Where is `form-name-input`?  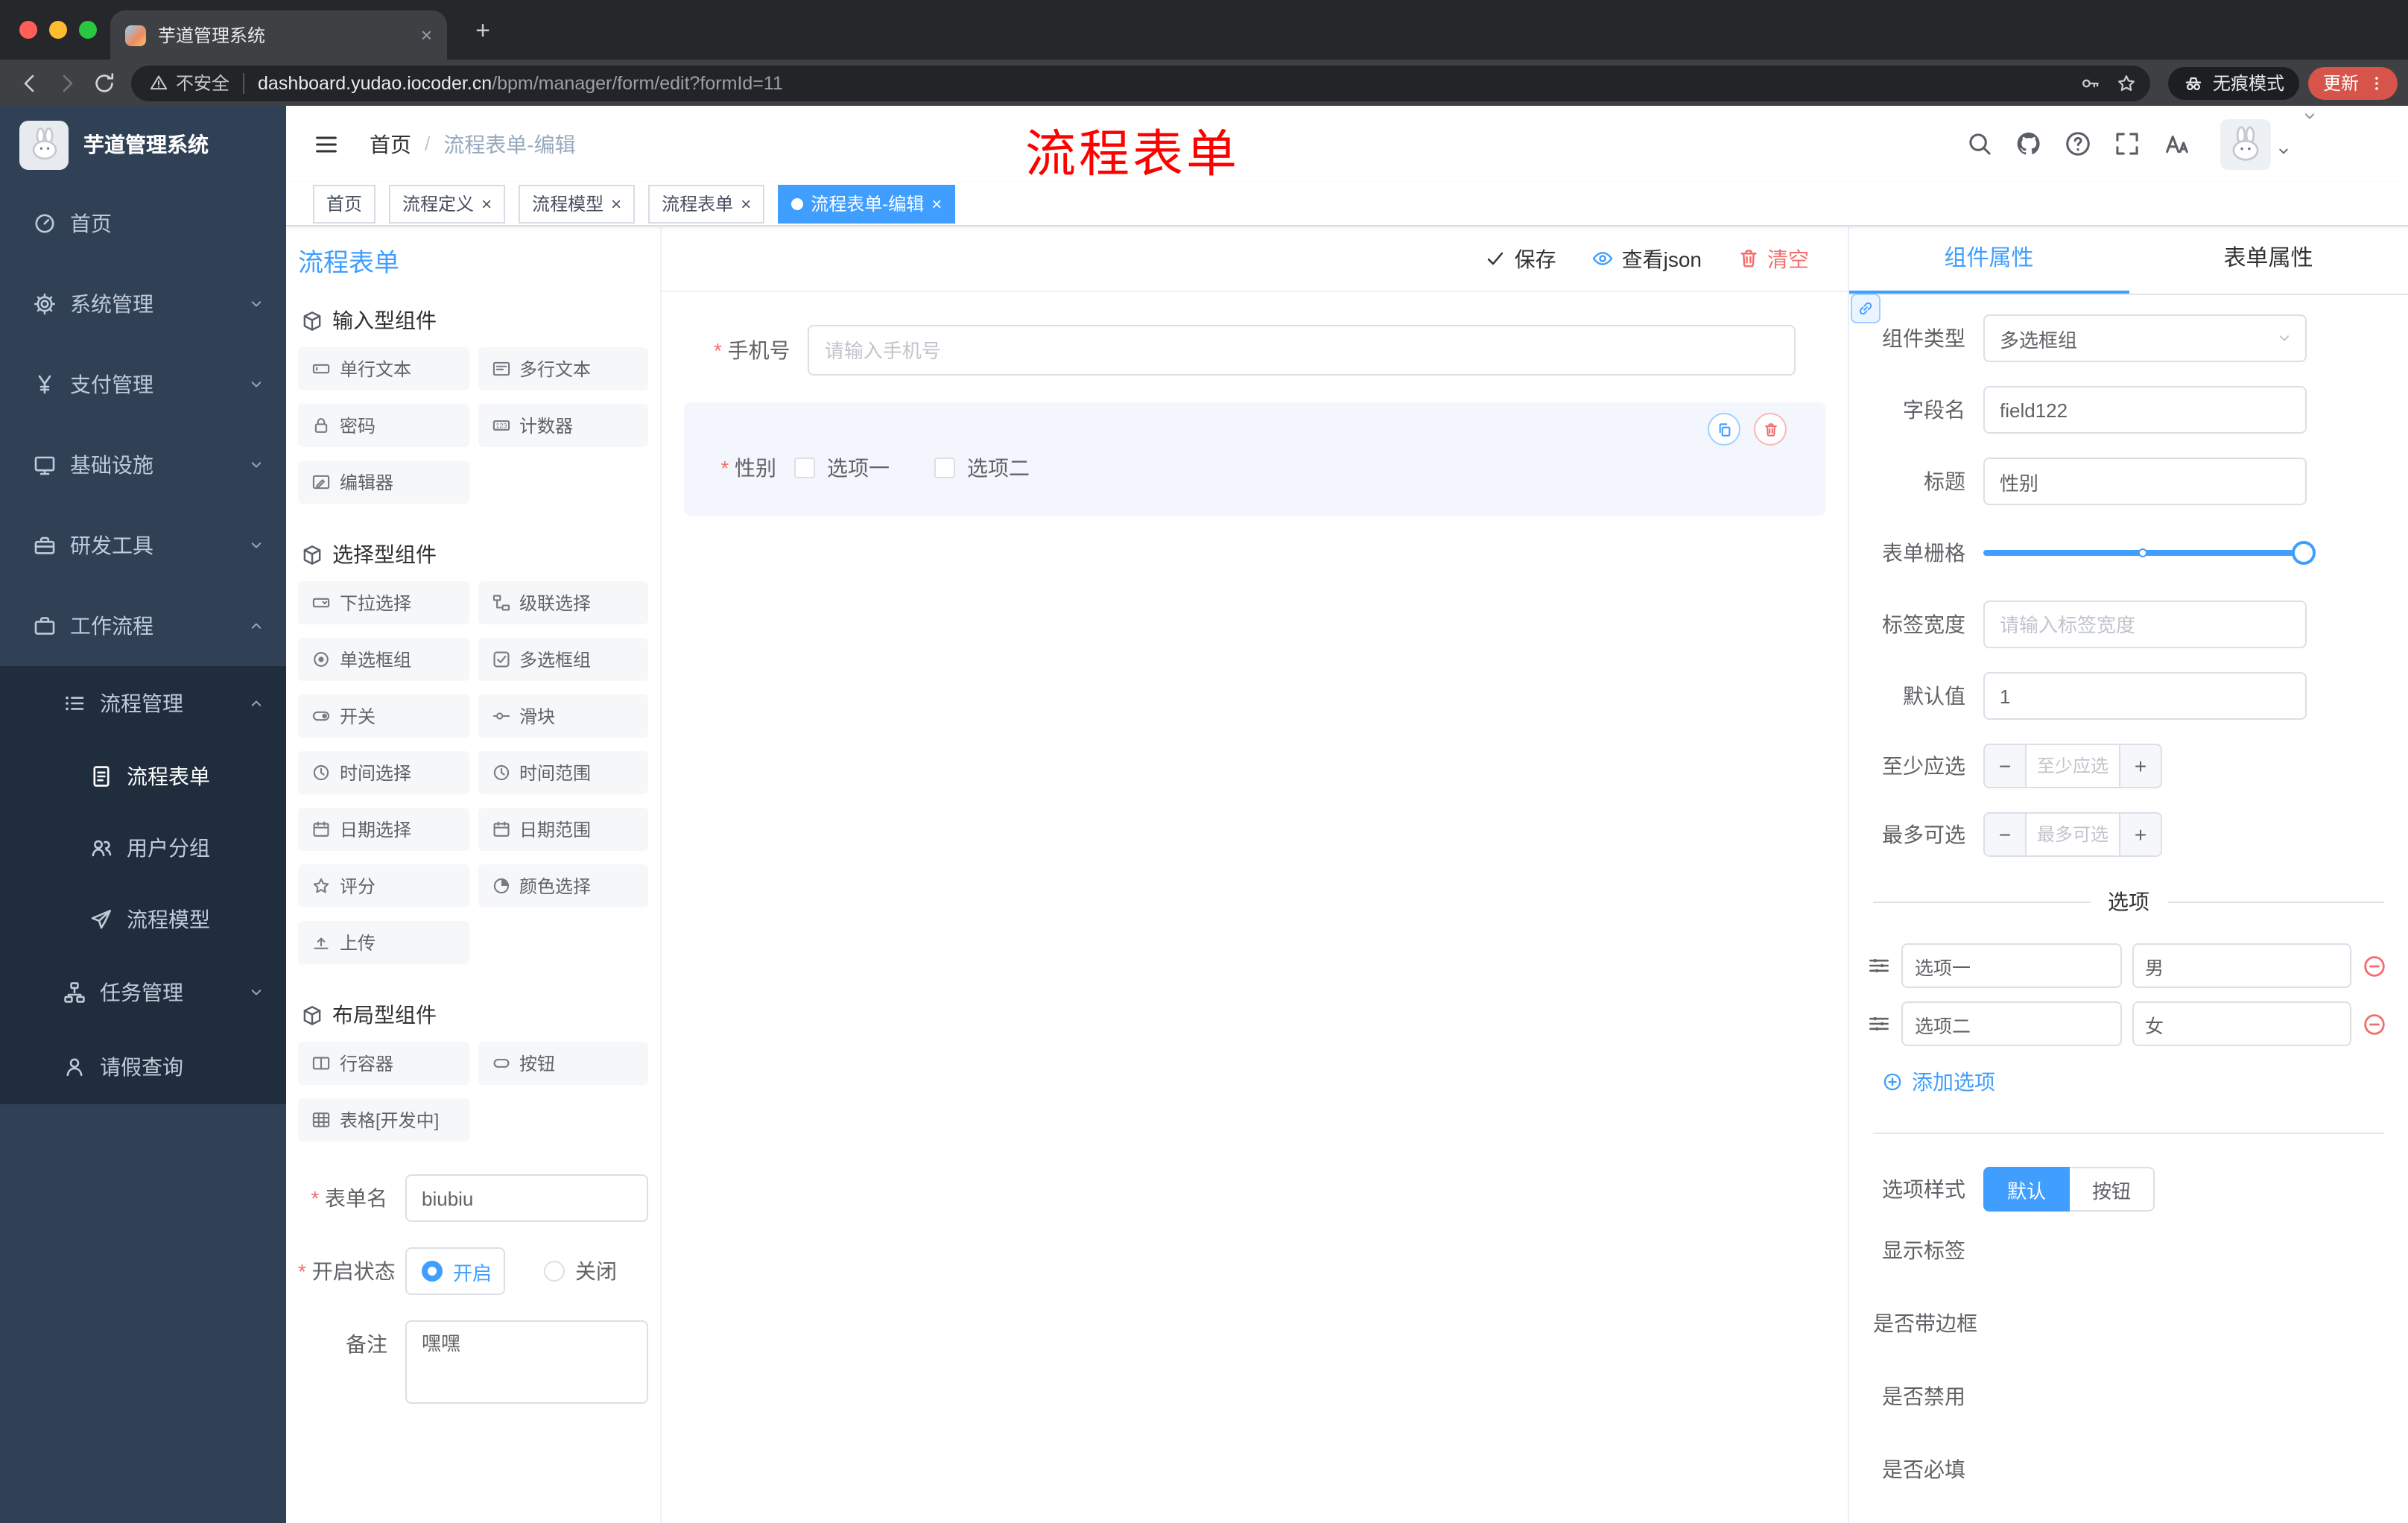 form-name-input is located at coordinates (526, 1198).